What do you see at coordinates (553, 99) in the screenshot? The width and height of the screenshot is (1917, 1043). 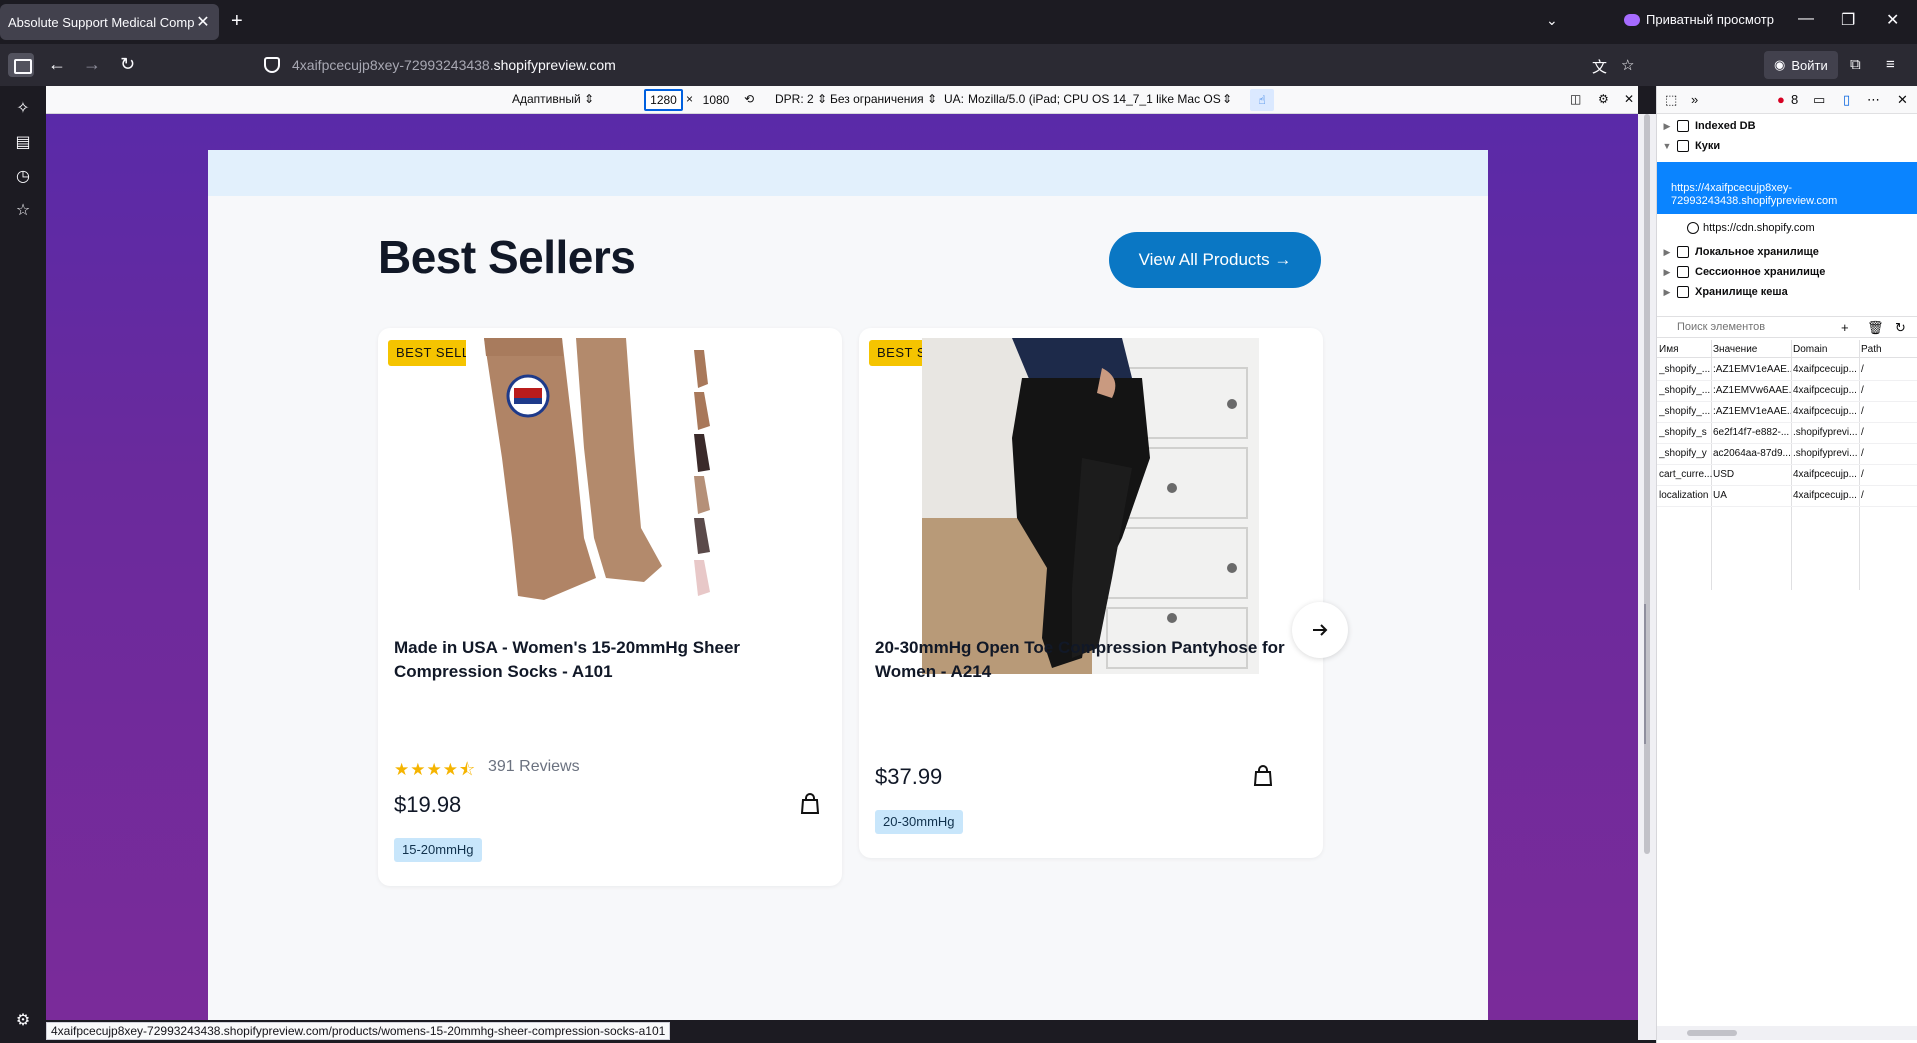 I see `device-selector: Адаптивный ⇕` at bounding box center [553, 99].